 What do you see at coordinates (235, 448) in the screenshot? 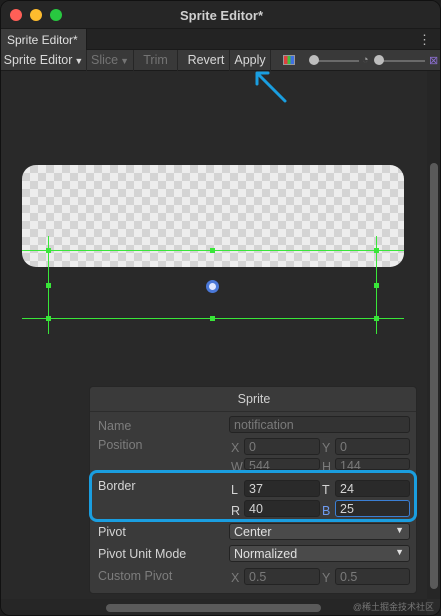
I see `position-x-label: X` at bounding box center [235, 448].